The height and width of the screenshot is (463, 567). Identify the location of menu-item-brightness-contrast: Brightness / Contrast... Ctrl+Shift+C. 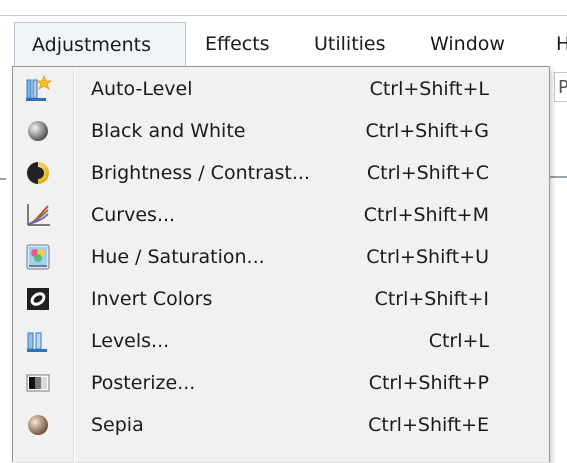
(281, 173).